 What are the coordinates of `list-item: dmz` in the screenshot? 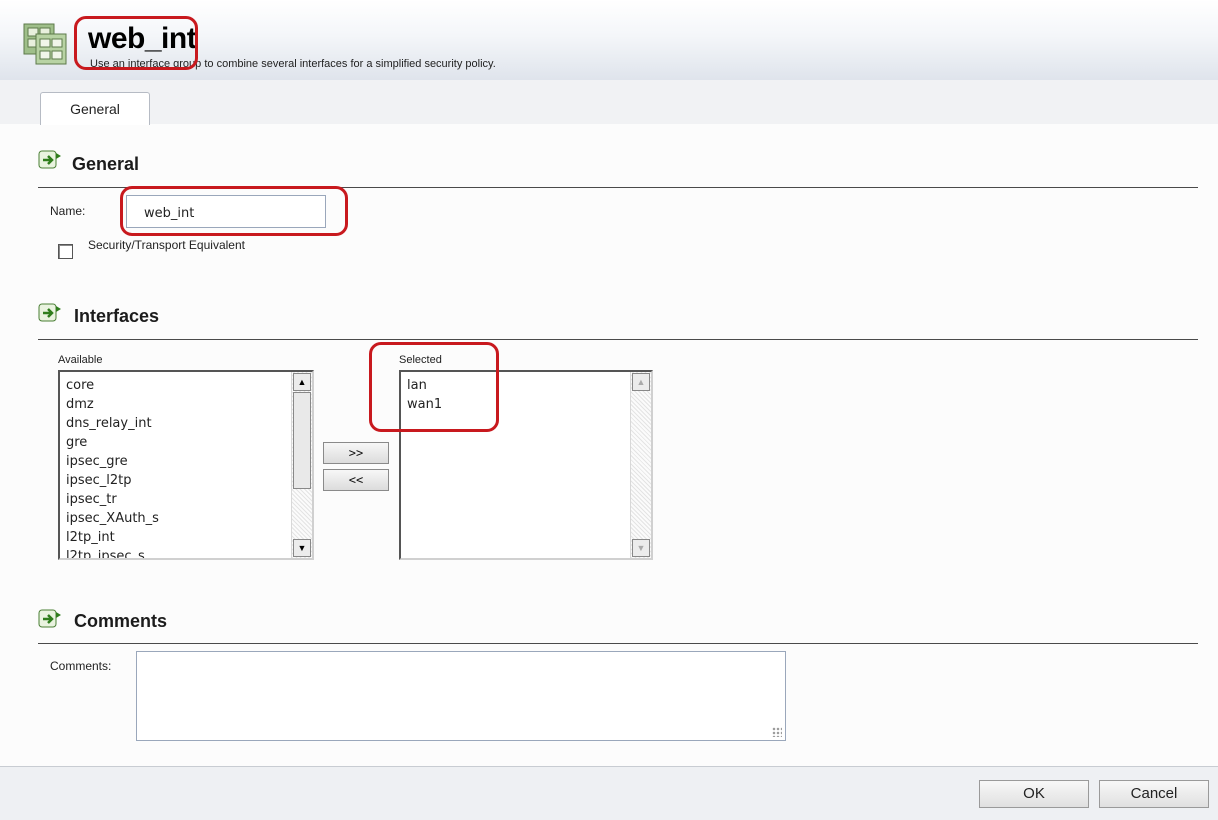 It's located at (112, 404).